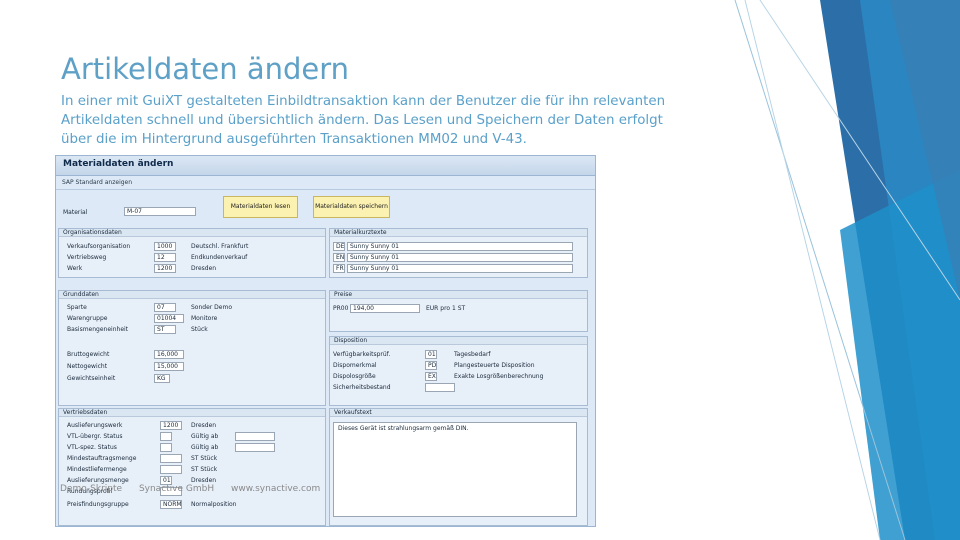  I want to click on sales-group-header: Vertriebsdaten, so click(192, 413).